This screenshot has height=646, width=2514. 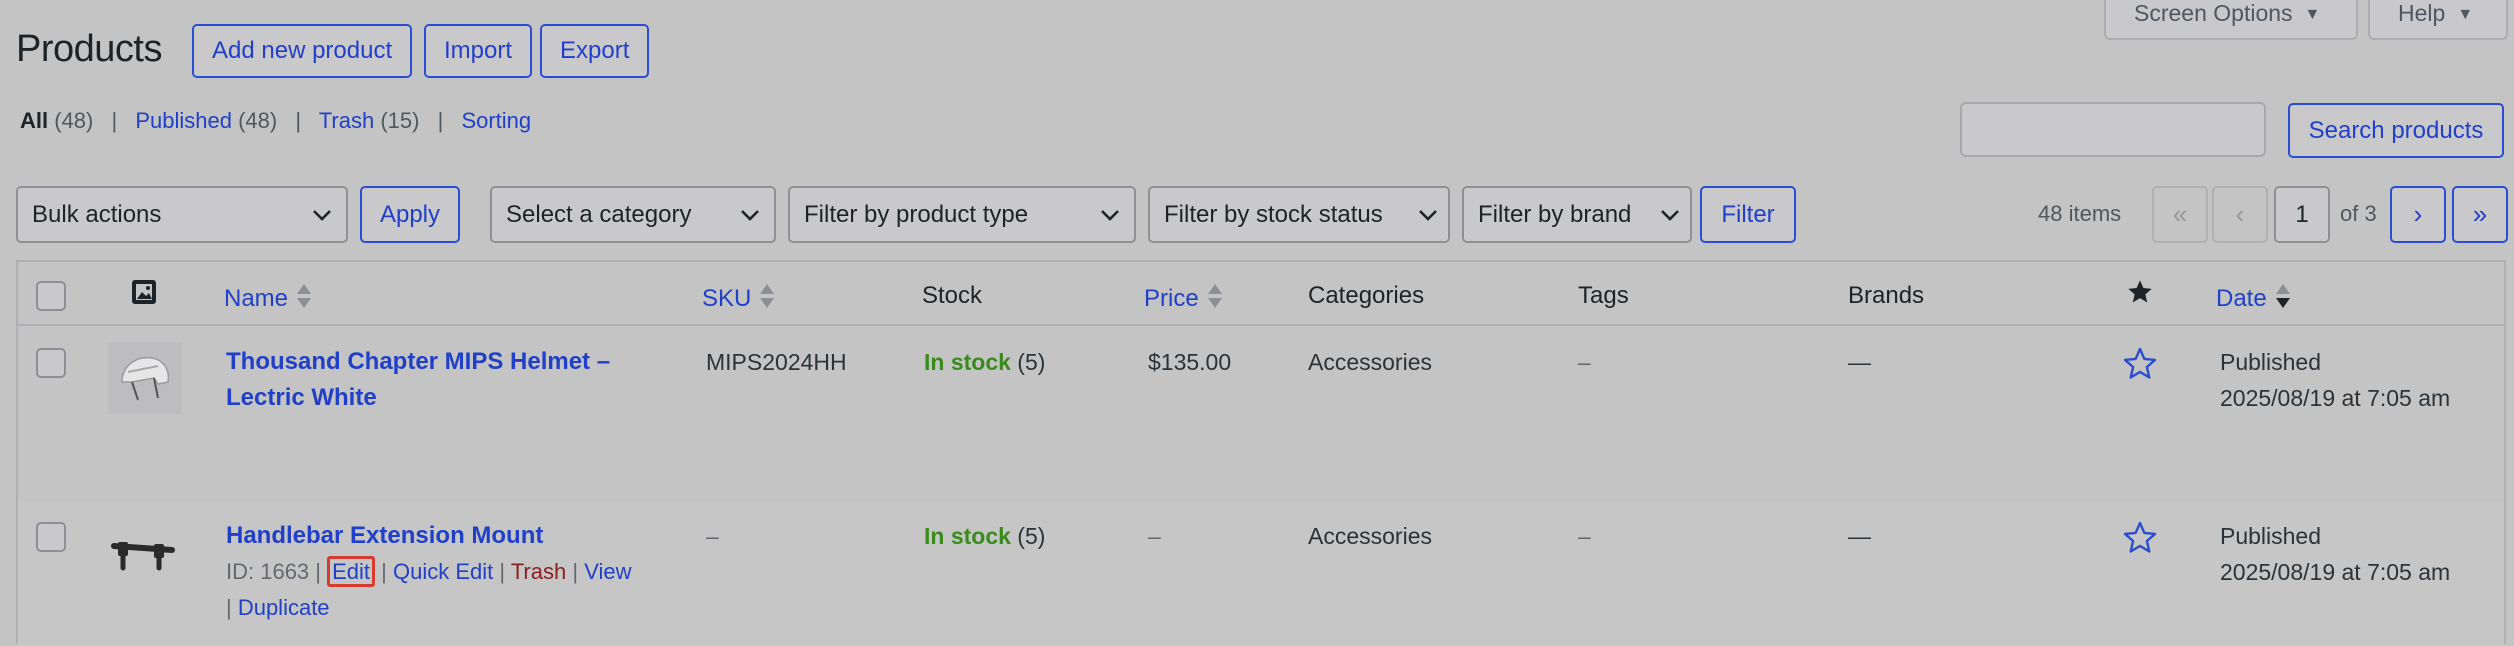 I want to click on filter-button: Filter, so click(x=1748, y=214).